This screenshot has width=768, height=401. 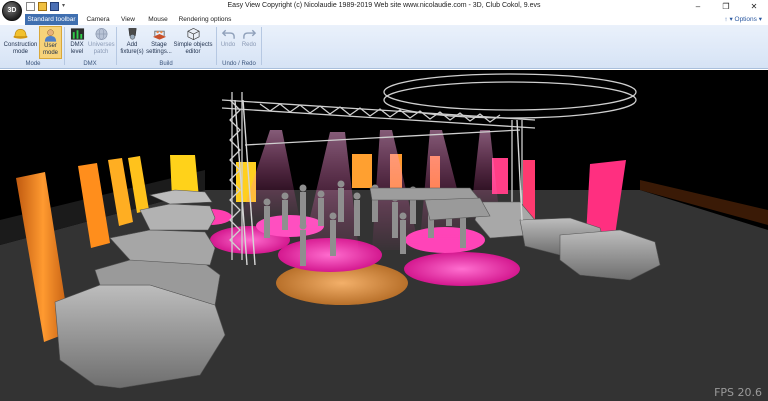 What do you see at coordinates (228, 45) in the screenshot?
I see `undo-label: Undo` at bounding box center [228, 45].